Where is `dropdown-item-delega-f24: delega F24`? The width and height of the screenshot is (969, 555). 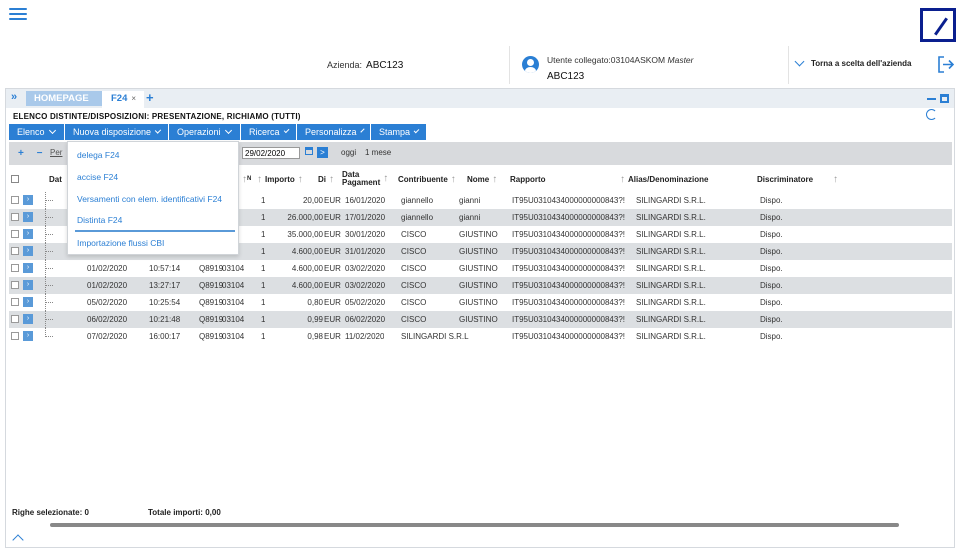 dropdown-item-delega-f24: delega F24 is located at coordinates (98, 155).